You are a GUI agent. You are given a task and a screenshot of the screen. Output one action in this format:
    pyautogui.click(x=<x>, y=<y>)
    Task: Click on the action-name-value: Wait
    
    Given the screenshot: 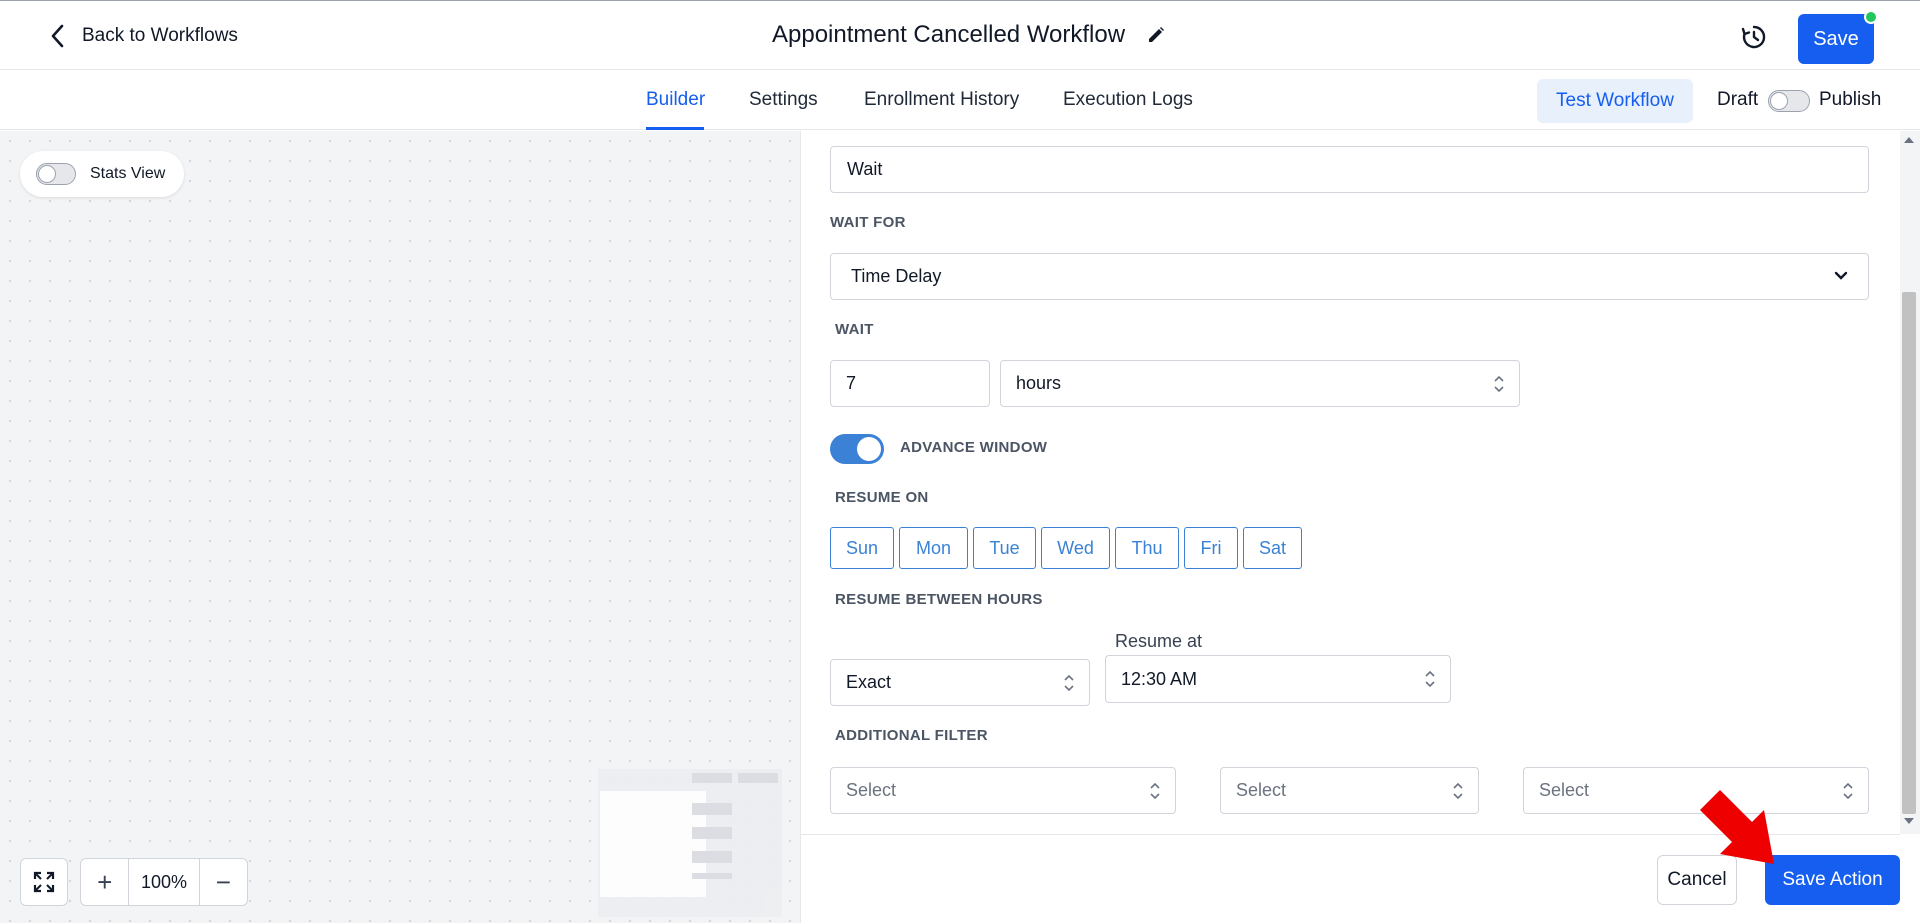 What is the action you would take?
    pyautogui.click(x=865, y=169)
    